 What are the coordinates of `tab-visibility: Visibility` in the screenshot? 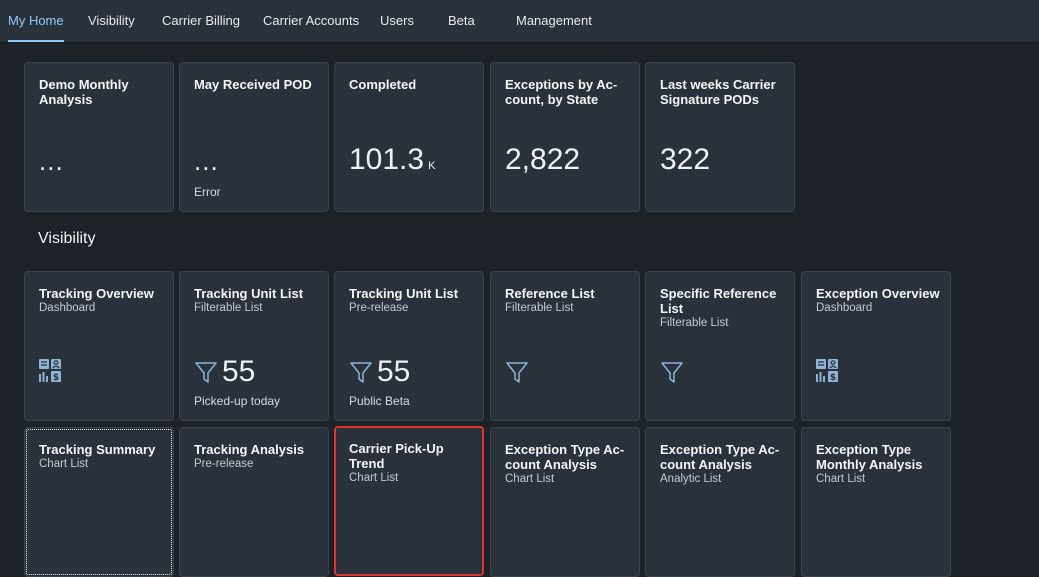 It's located at (111, 21).